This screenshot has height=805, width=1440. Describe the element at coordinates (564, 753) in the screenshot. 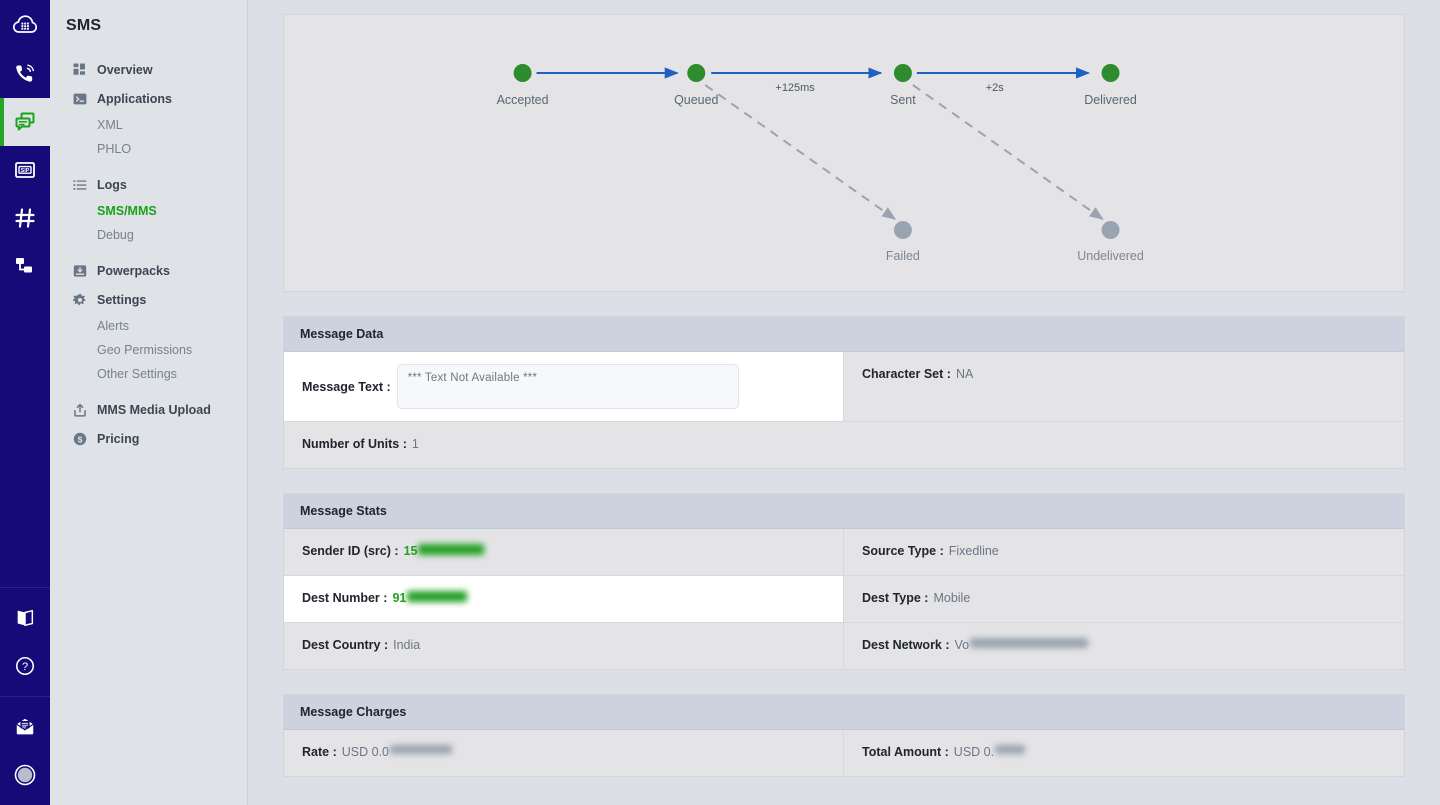

I see `rate-cell: Rate : USD 0.0` at that location.